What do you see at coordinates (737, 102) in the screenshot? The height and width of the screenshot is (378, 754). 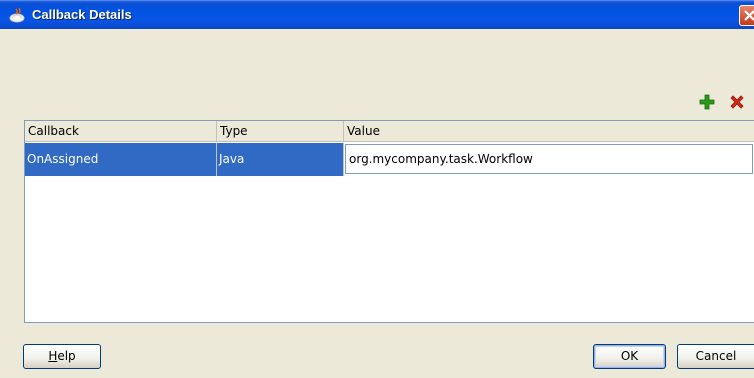 I see `delete-x-icon` at bounding box center [737, 102].